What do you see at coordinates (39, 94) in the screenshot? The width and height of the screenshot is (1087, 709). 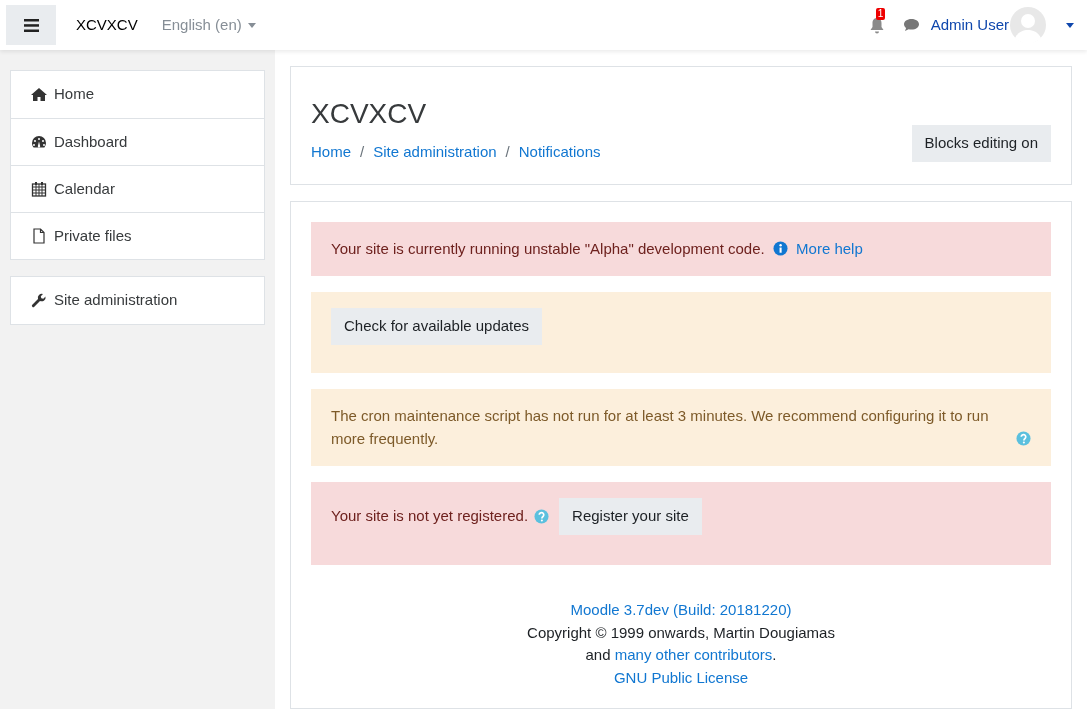 I see `home-icon` at bounding box center [39, 94].